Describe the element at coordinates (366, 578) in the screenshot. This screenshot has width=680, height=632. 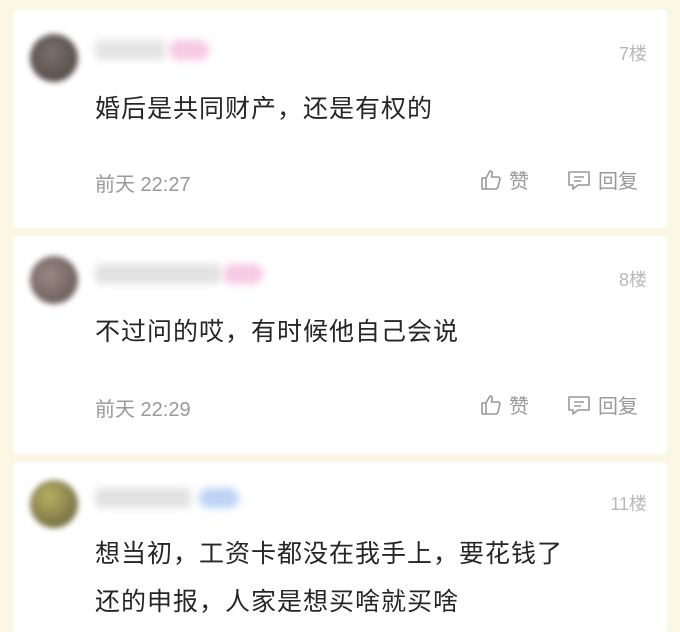
I see `comment-text: 想当初，工资卡都没在我手上，要花钱了 还的申报，人家是想买啥就买啥` at that location.